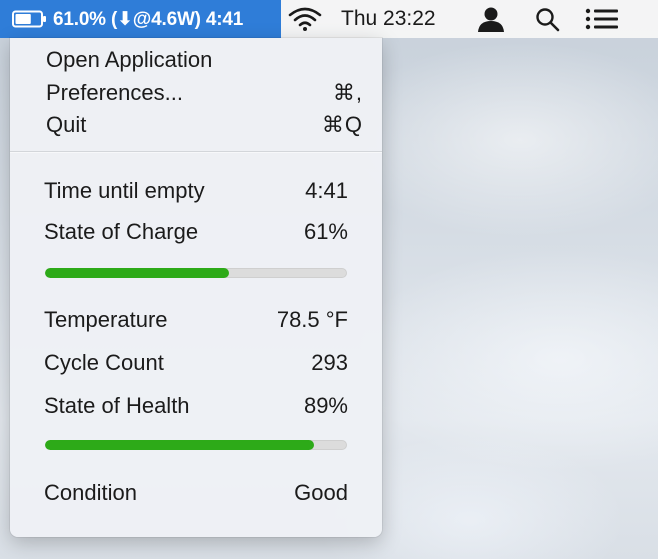 This screenshot has height=559, width=658. I want to click on info-value: 61%, so click(325, 231).